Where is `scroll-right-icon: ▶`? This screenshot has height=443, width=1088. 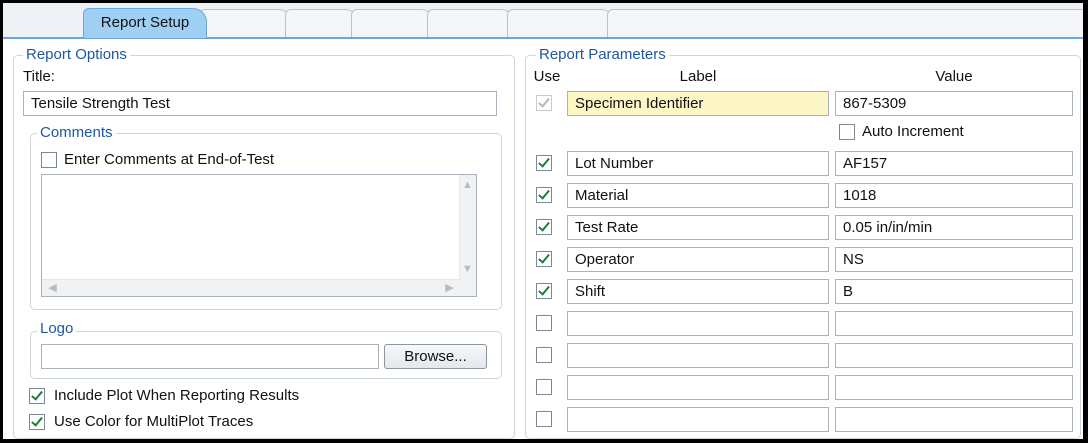
scroll-right-icon: ▶ is located at coordinates (449, 288).